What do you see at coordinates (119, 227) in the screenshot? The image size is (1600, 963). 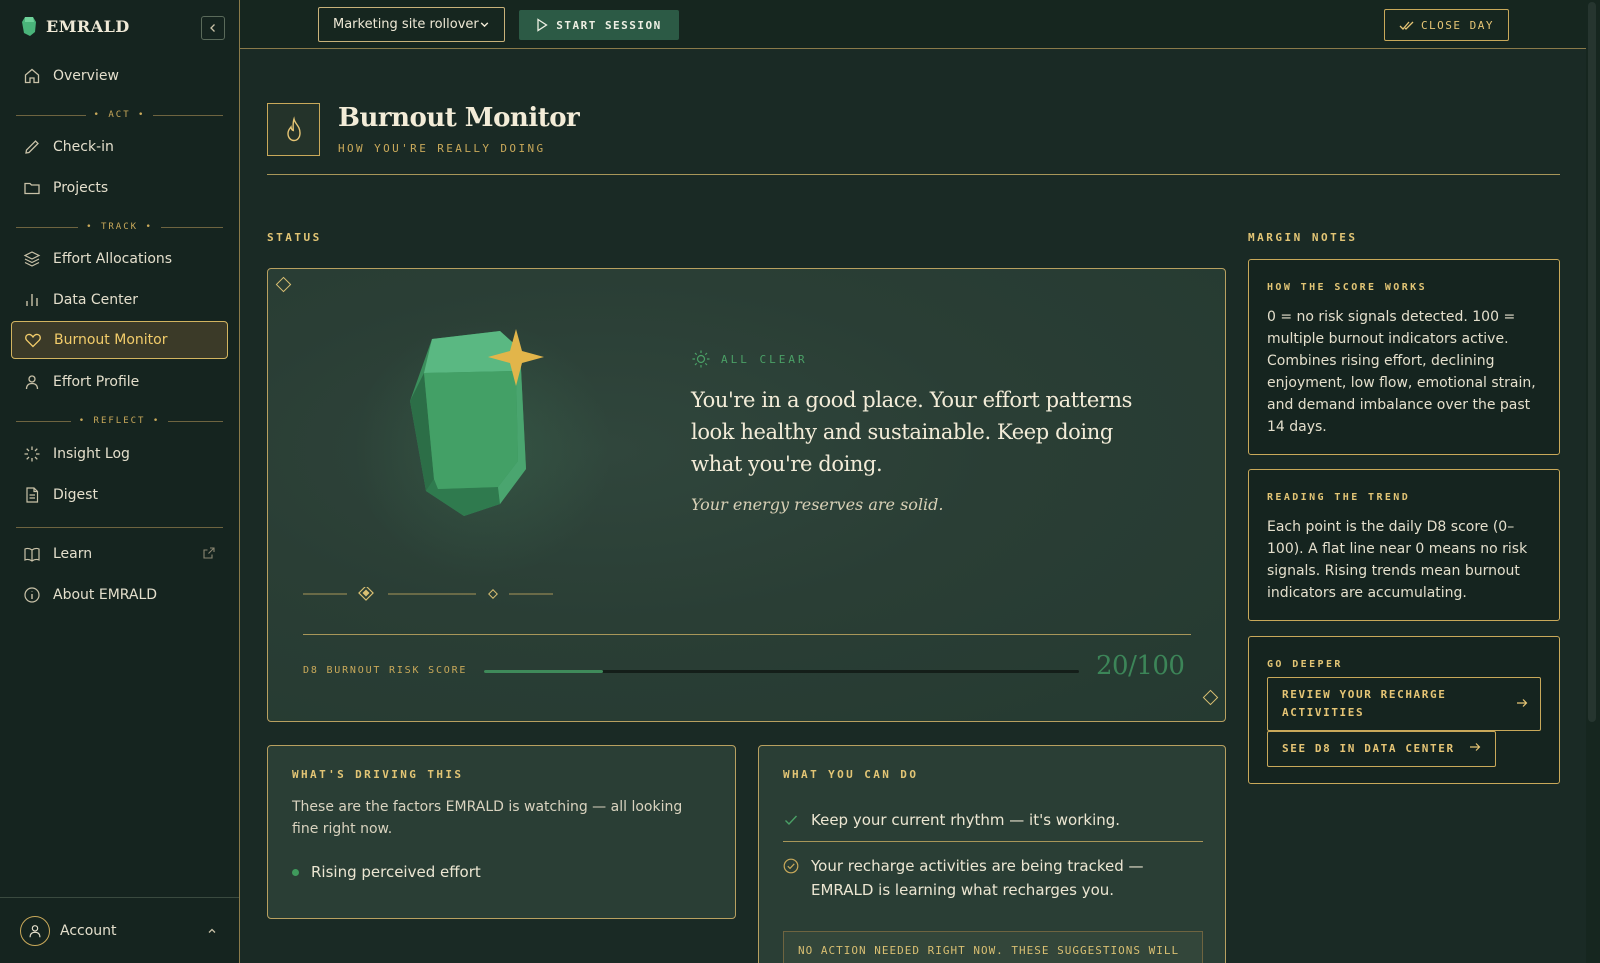 I see `sidebar-section-track: • TRACK •` at bounding box center [119, 227].